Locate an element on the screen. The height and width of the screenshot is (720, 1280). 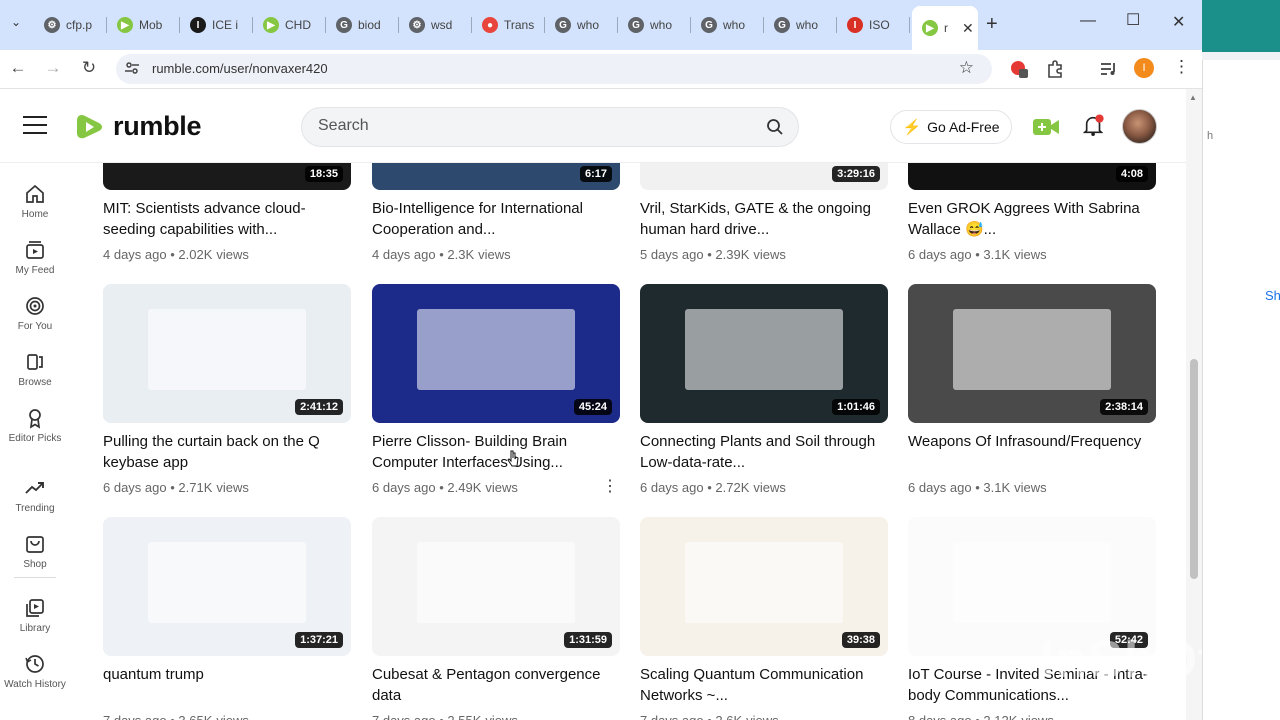
sidebar-item-watch-history: Watch History is located at coordinates (35, 672).